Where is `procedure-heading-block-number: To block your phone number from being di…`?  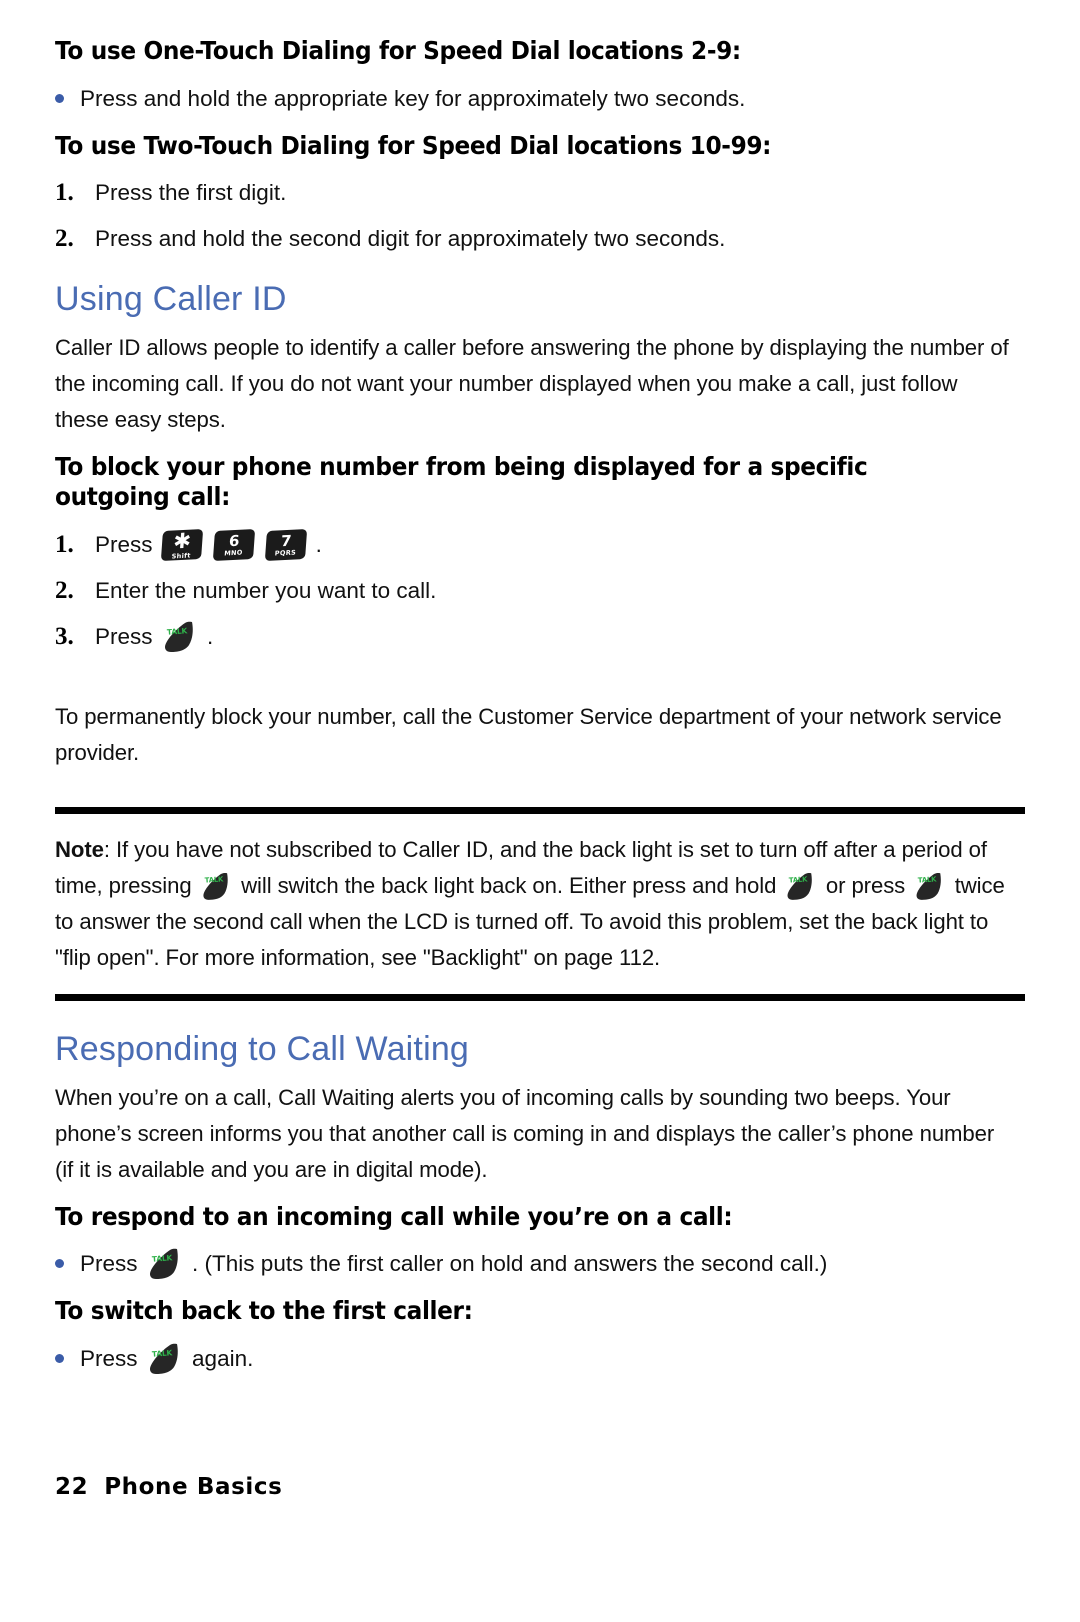 procedure-heading-block-number: To block your phone number from being di… is located at coordinates (461, 481).